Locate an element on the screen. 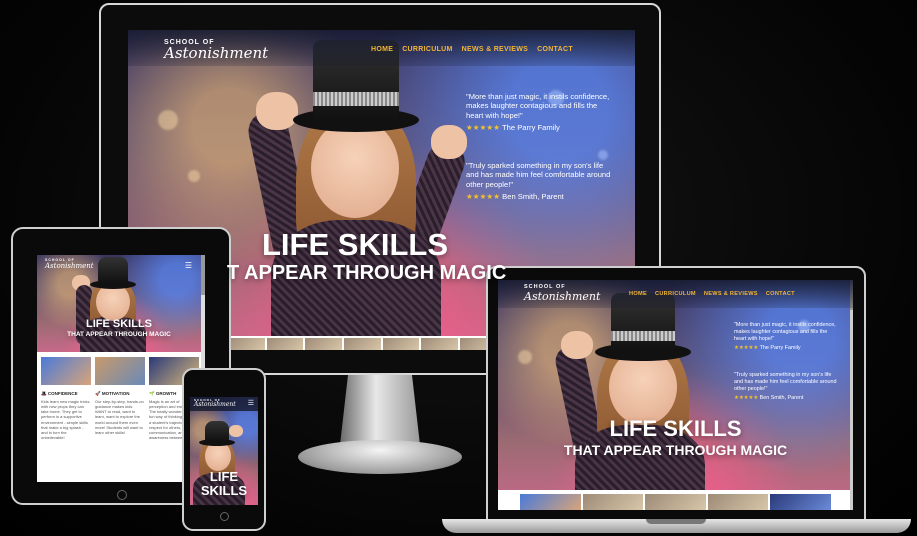  hero-headline-line2: SKILLS is located at coordinates (224, 490).